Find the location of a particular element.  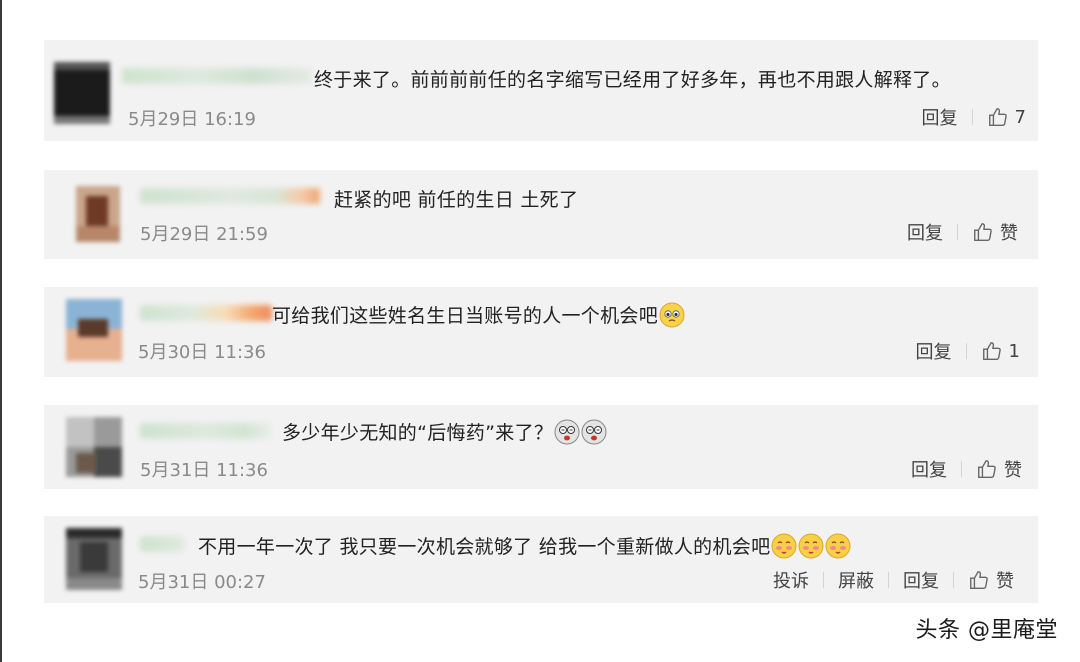

comment-time: 5月29日 16:19 is located at coordinates (192, 119).